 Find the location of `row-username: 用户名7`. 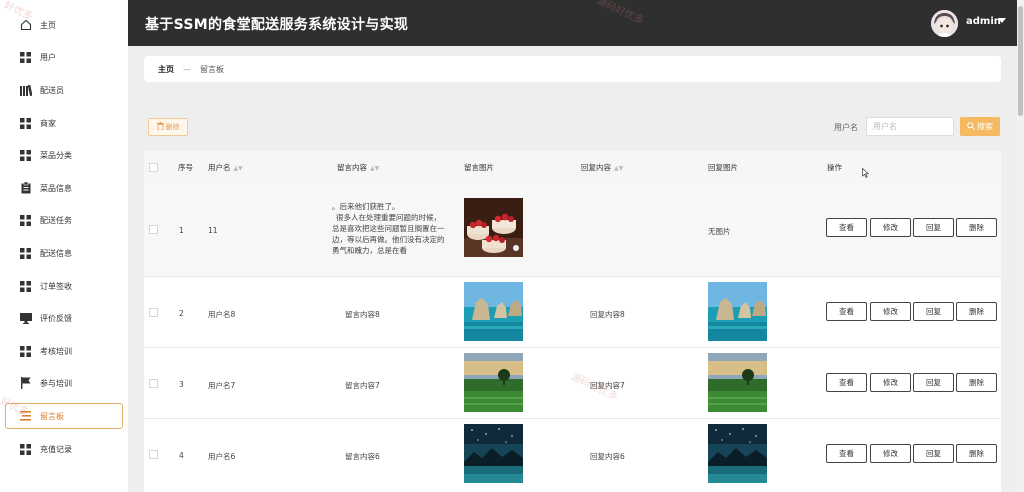

row-username: 用户名7 is located at coordinates (222, 385).